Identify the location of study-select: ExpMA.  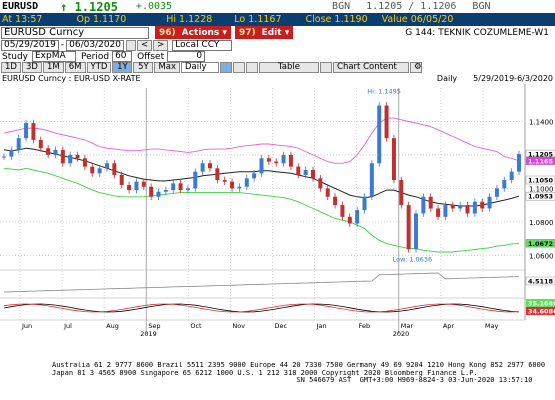
(54, 56).